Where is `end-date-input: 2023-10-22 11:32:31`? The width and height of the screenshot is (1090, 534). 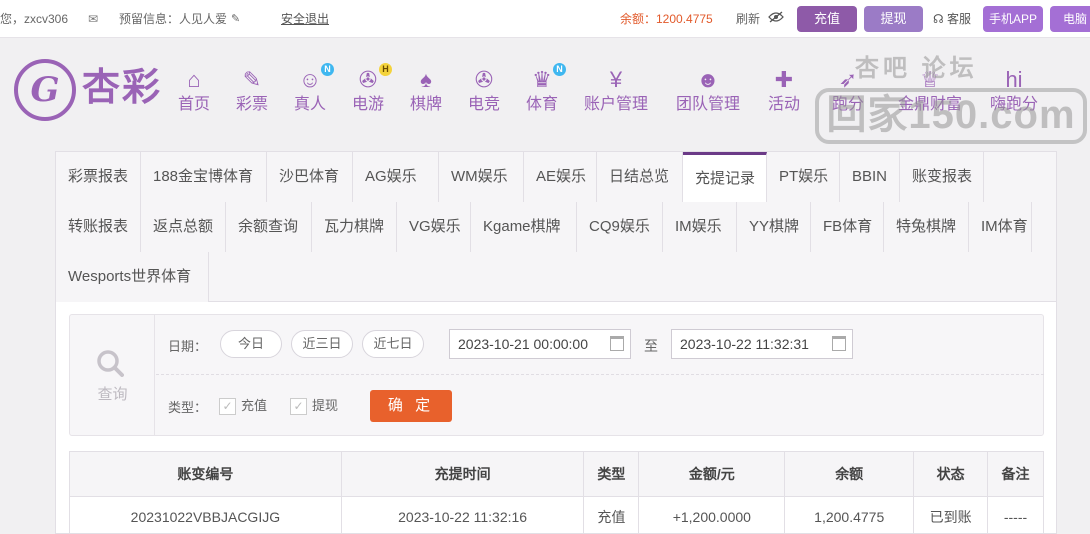
end-date-input: 2023-10-22 11:32:31 is located at coordinates (762, 344).